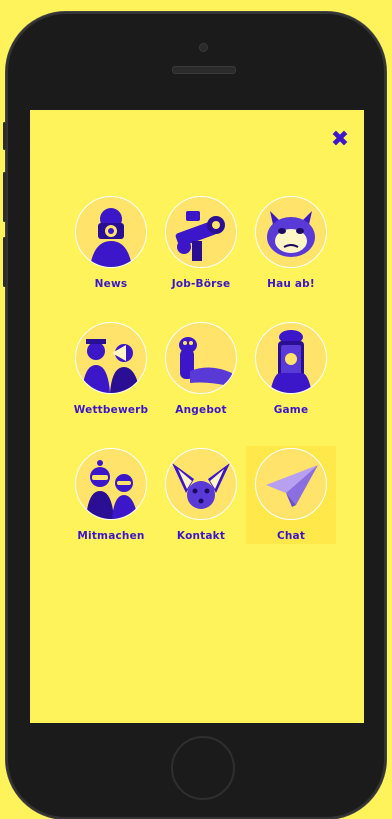 Image resolution: width=392 pixels, height=819 pixels. Describe the element at coordinates (201, 232) in the screenshot. I see `camera-crane-icon` at that location.